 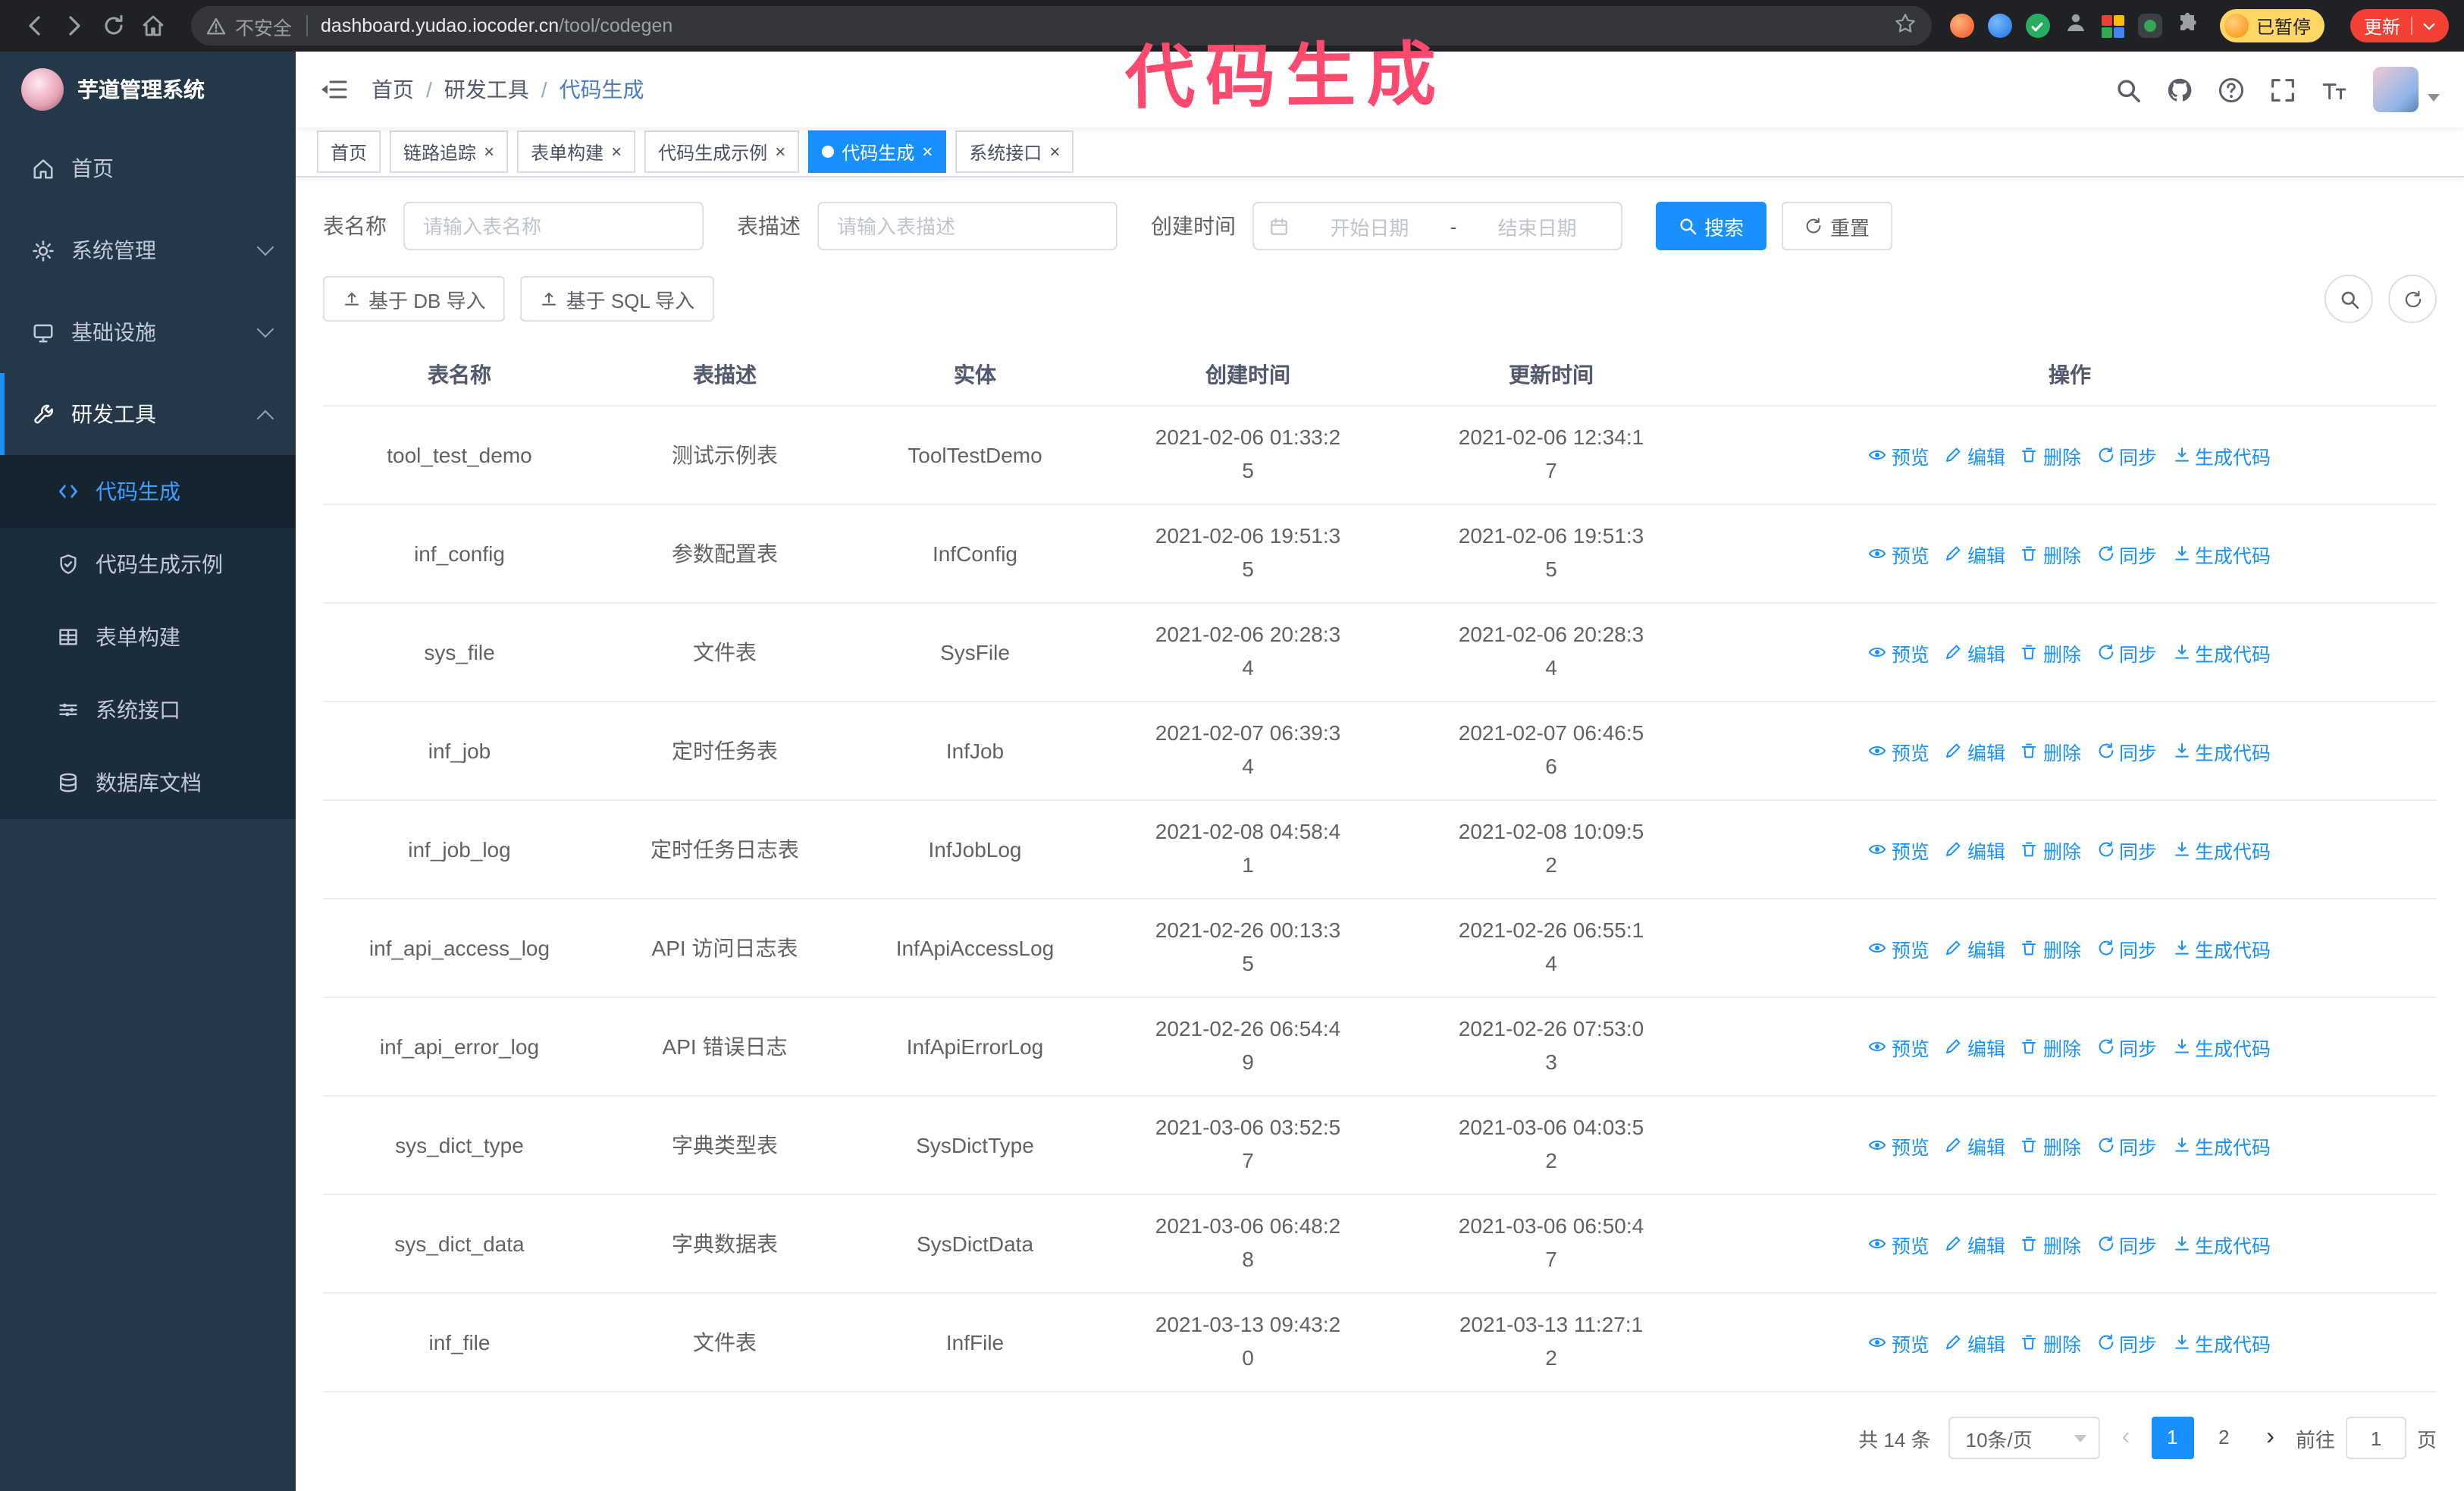 What do you see at coordinates (148, 414) in the screenshot?
I see `sidebar-item-devtools: 研发工具` at bounding box center [148, 414].